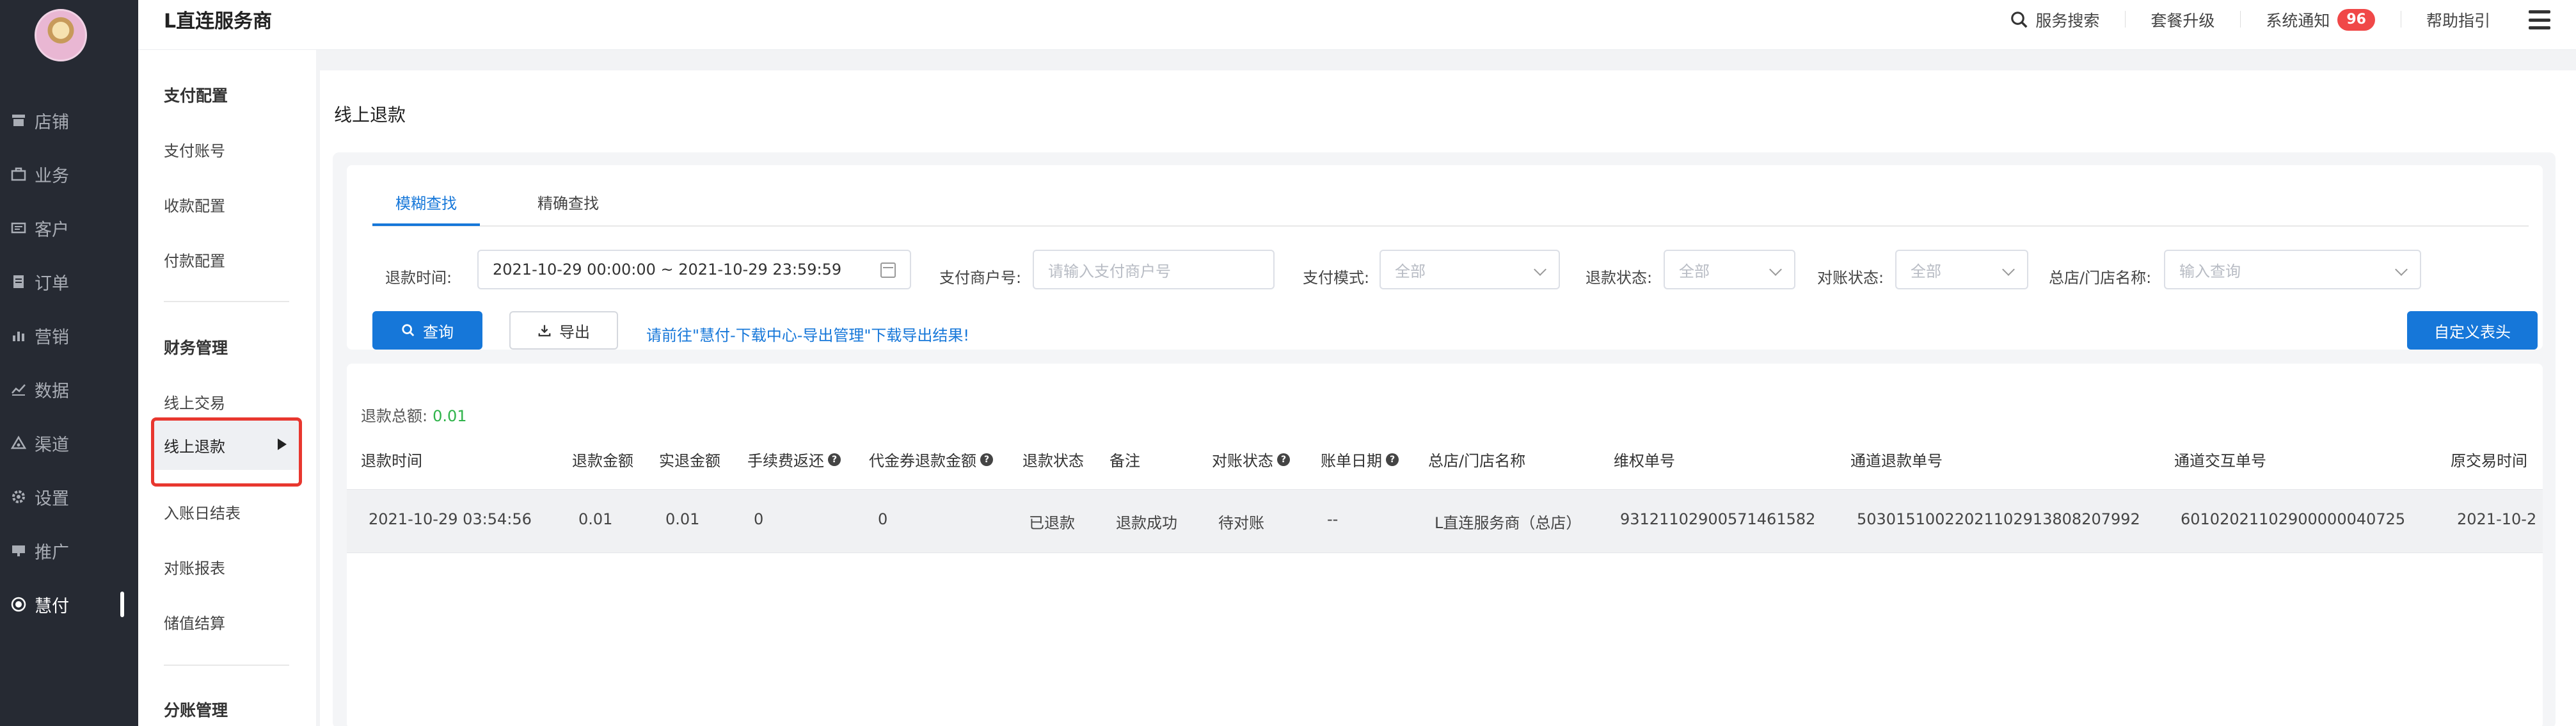 This screenshot has width=2576, height=726. Describe the element at coordinates (19, 281) in the screenshot. I see `order-icon` at that location.